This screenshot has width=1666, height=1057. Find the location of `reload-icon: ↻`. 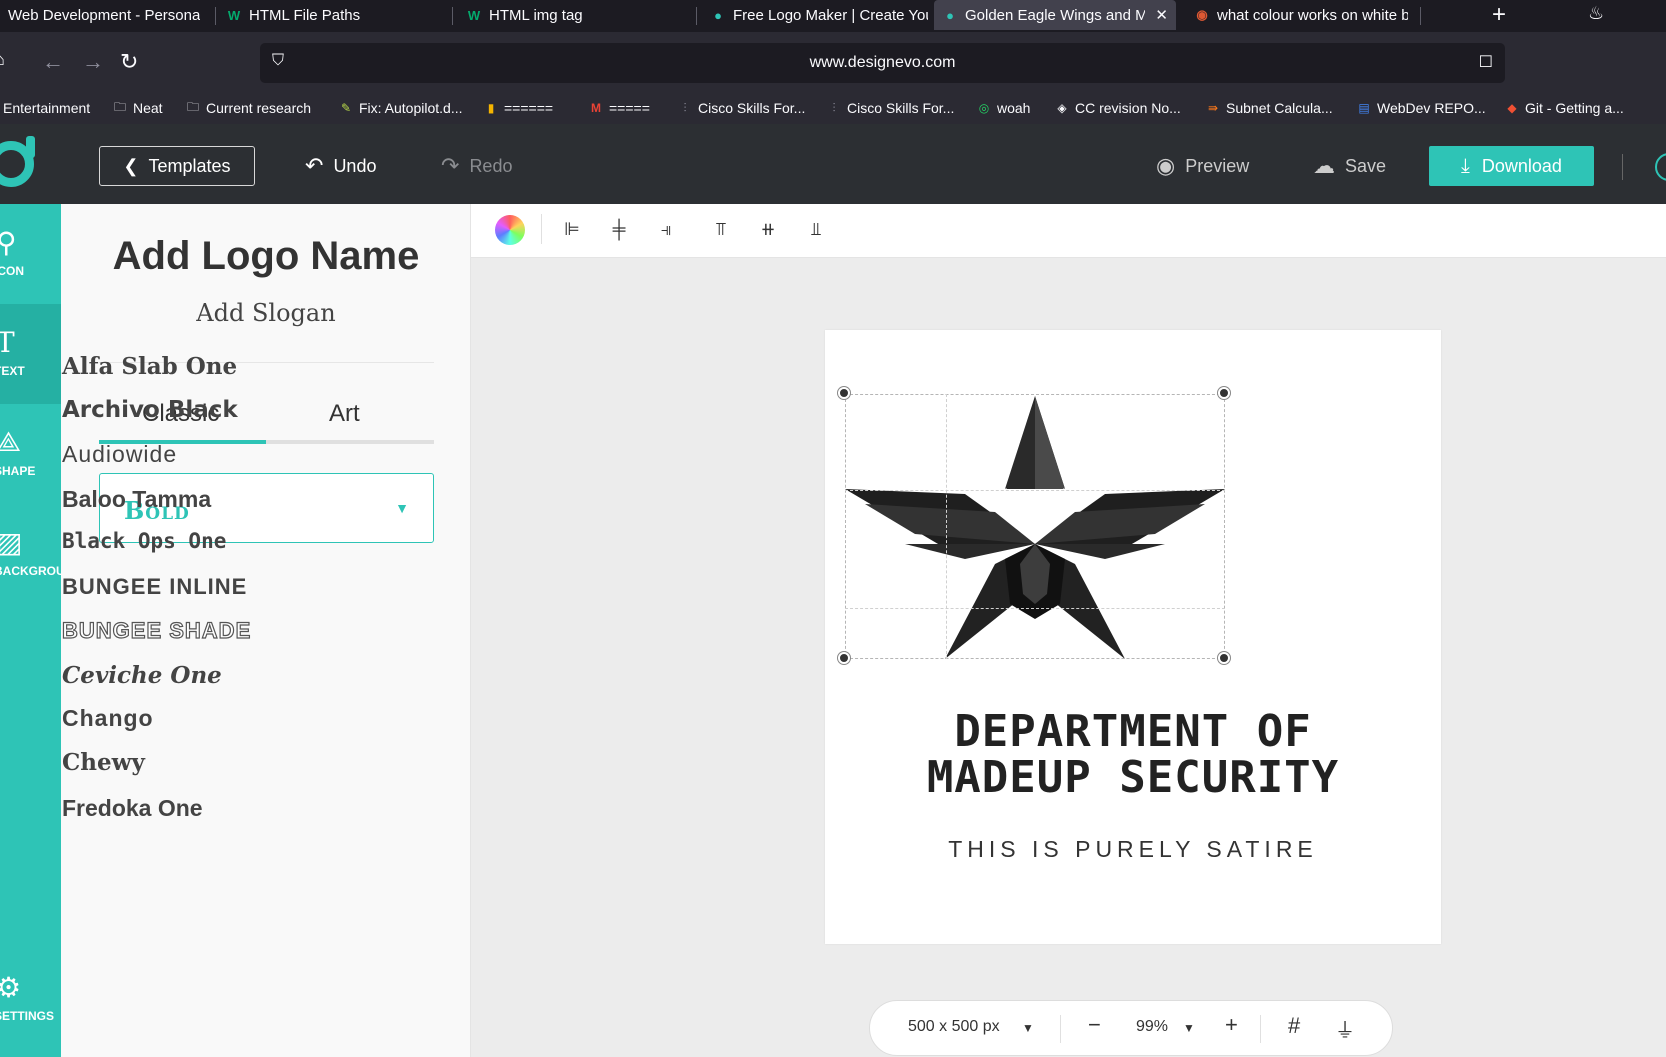

reload-icon: ↻ is located at coordinates (129, 62).